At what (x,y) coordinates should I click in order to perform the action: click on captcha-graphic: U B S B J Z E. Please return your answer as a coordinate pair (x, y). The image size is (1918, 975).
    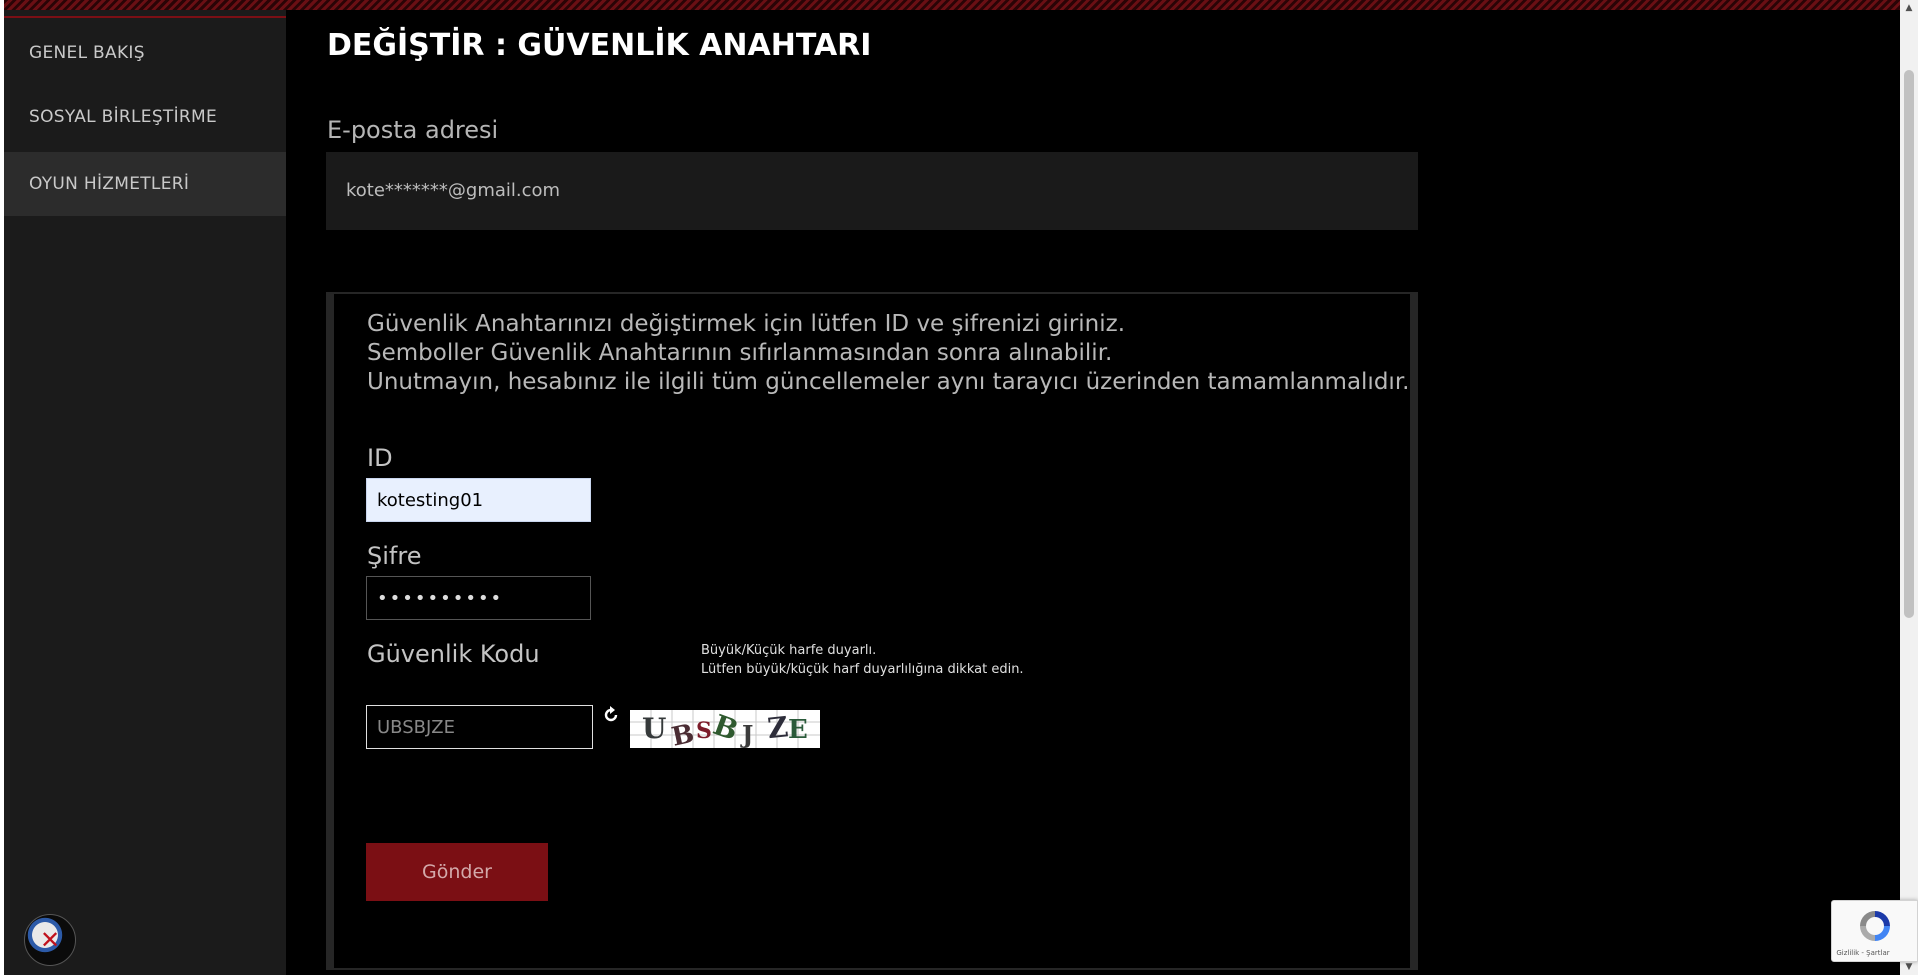
    Looking at the image, I should click on (725, 729).